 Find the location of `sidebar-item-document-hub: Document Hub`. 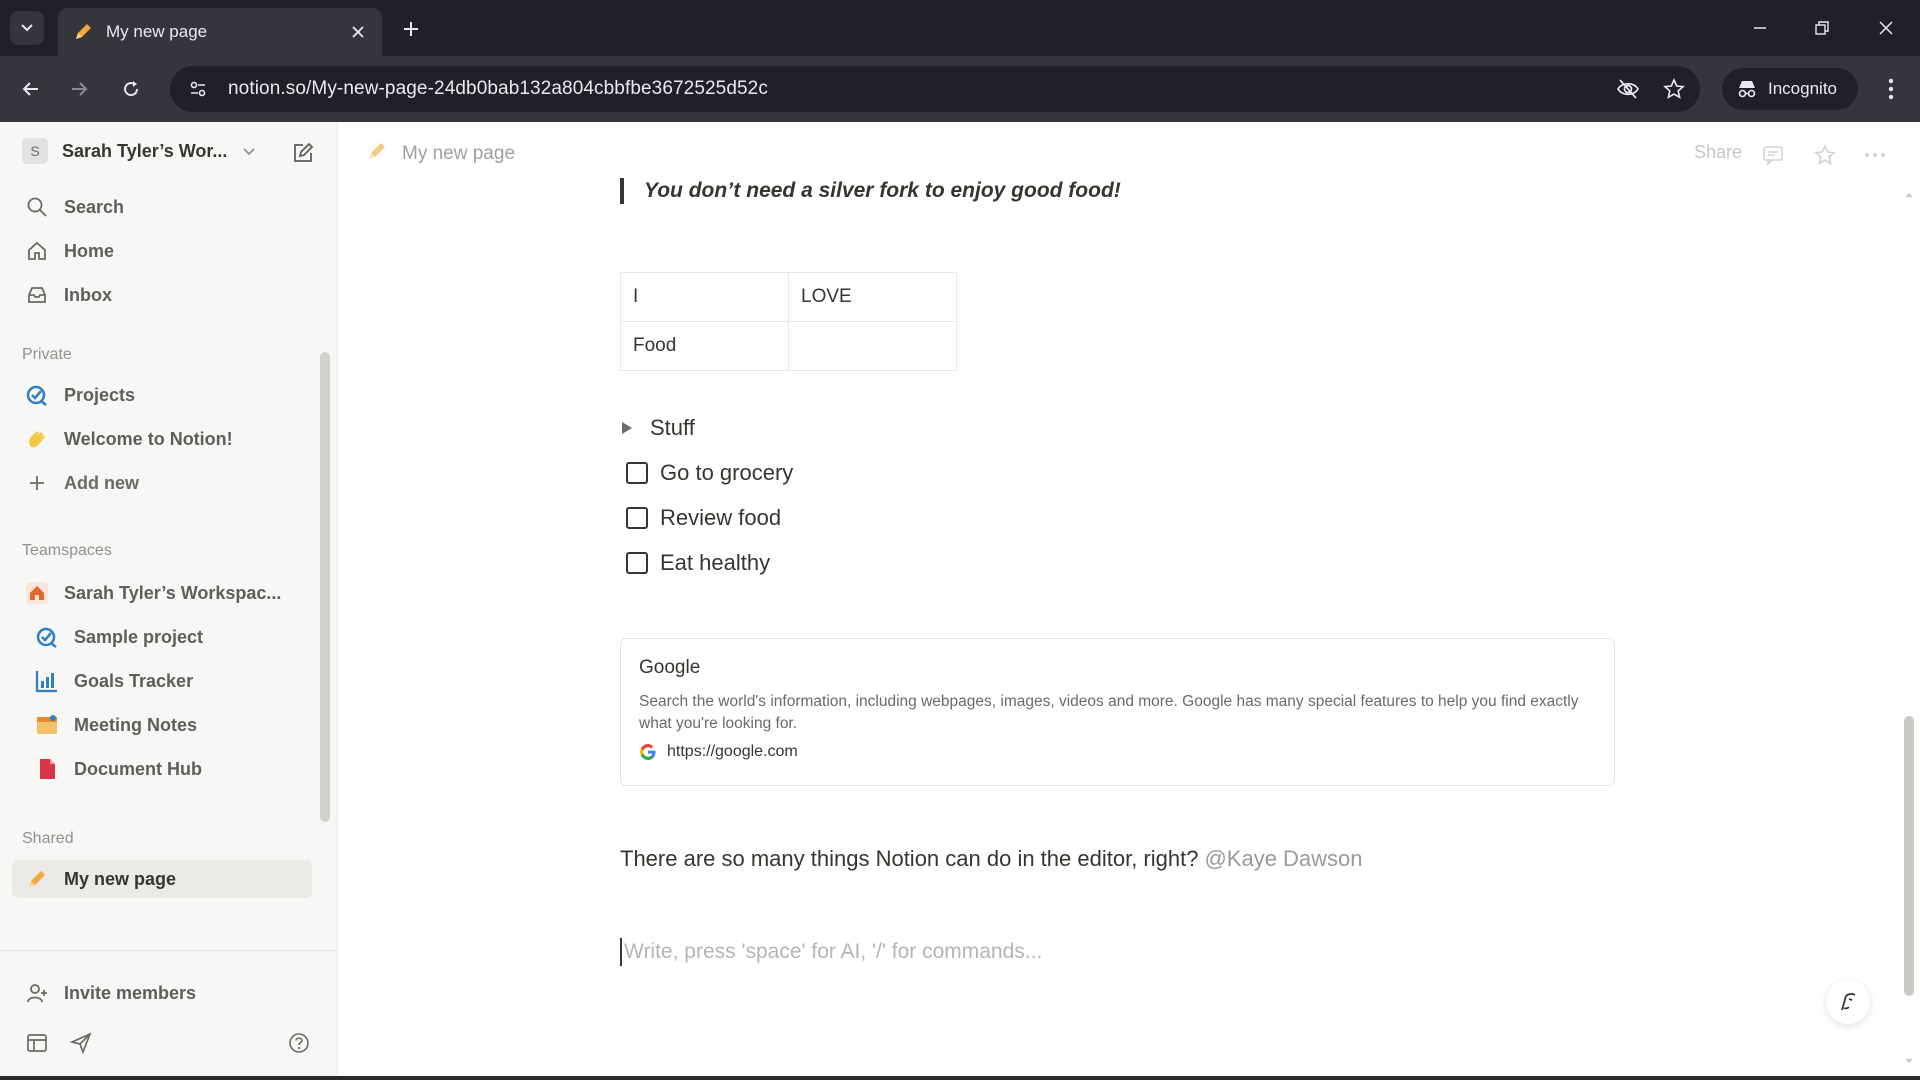

sidebar-item-document-hub: Document Hub is located at coordinates (167, 769).